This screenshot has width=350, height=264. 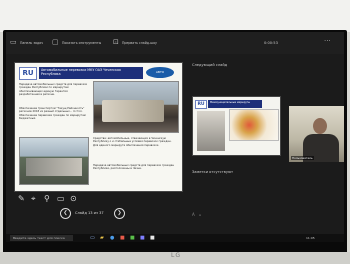 I want to click on person-head, so click(x=320, y=126).